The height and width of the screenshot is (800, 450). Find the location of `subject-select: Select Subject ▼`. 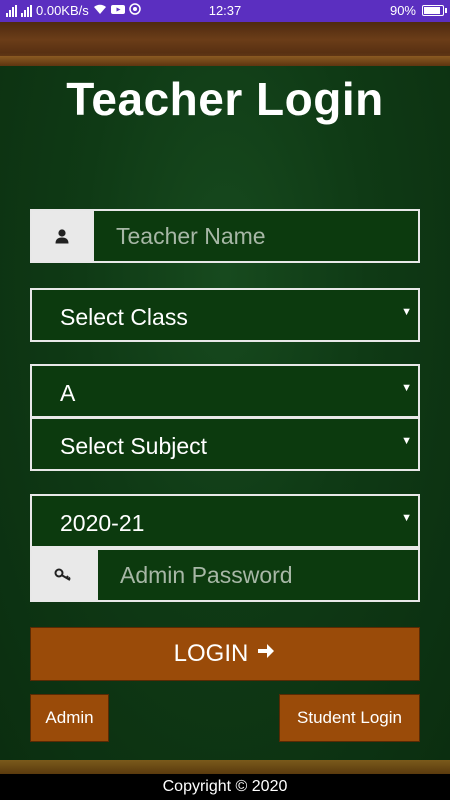

subject-select: Select Subject ▼ is located at coordinates (225, 444).